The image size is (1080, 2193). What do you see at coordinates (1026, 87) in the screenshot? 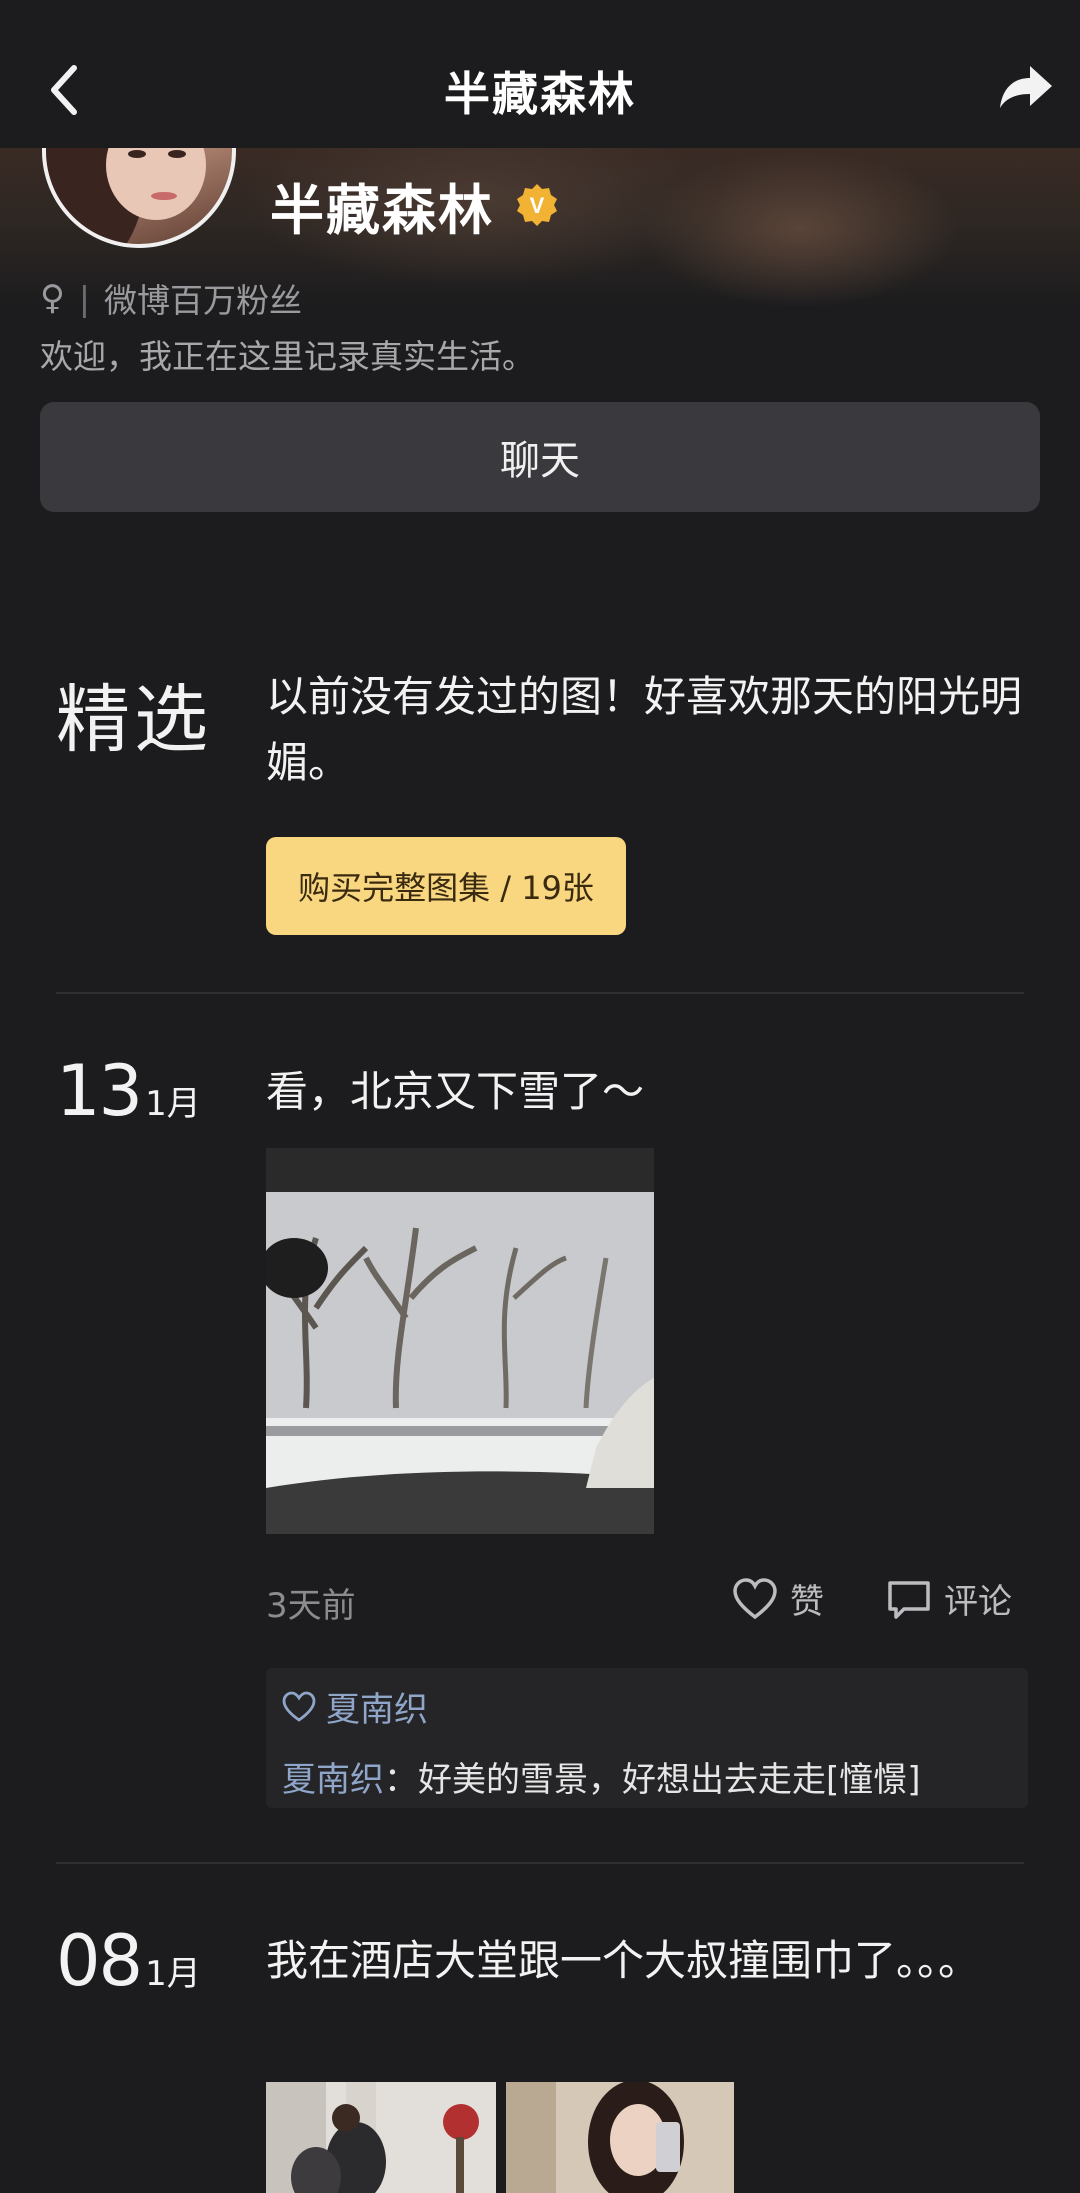
I see `share-icon` at bounding box center [1026, 87].